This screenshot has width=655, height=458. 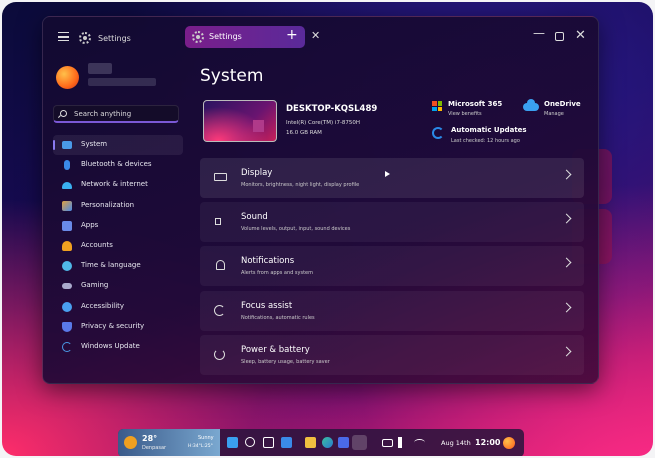 What do you see at coordinates (154, 448) in the screenshot?
I see `weather-city: Denpasar` at bounding box center [154, 448].